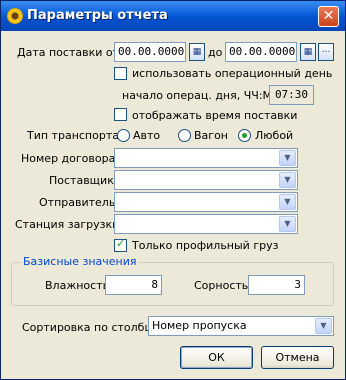 The image size is (346, 380). I want to click on window-title: Параметры отчета, so click(97, 15).